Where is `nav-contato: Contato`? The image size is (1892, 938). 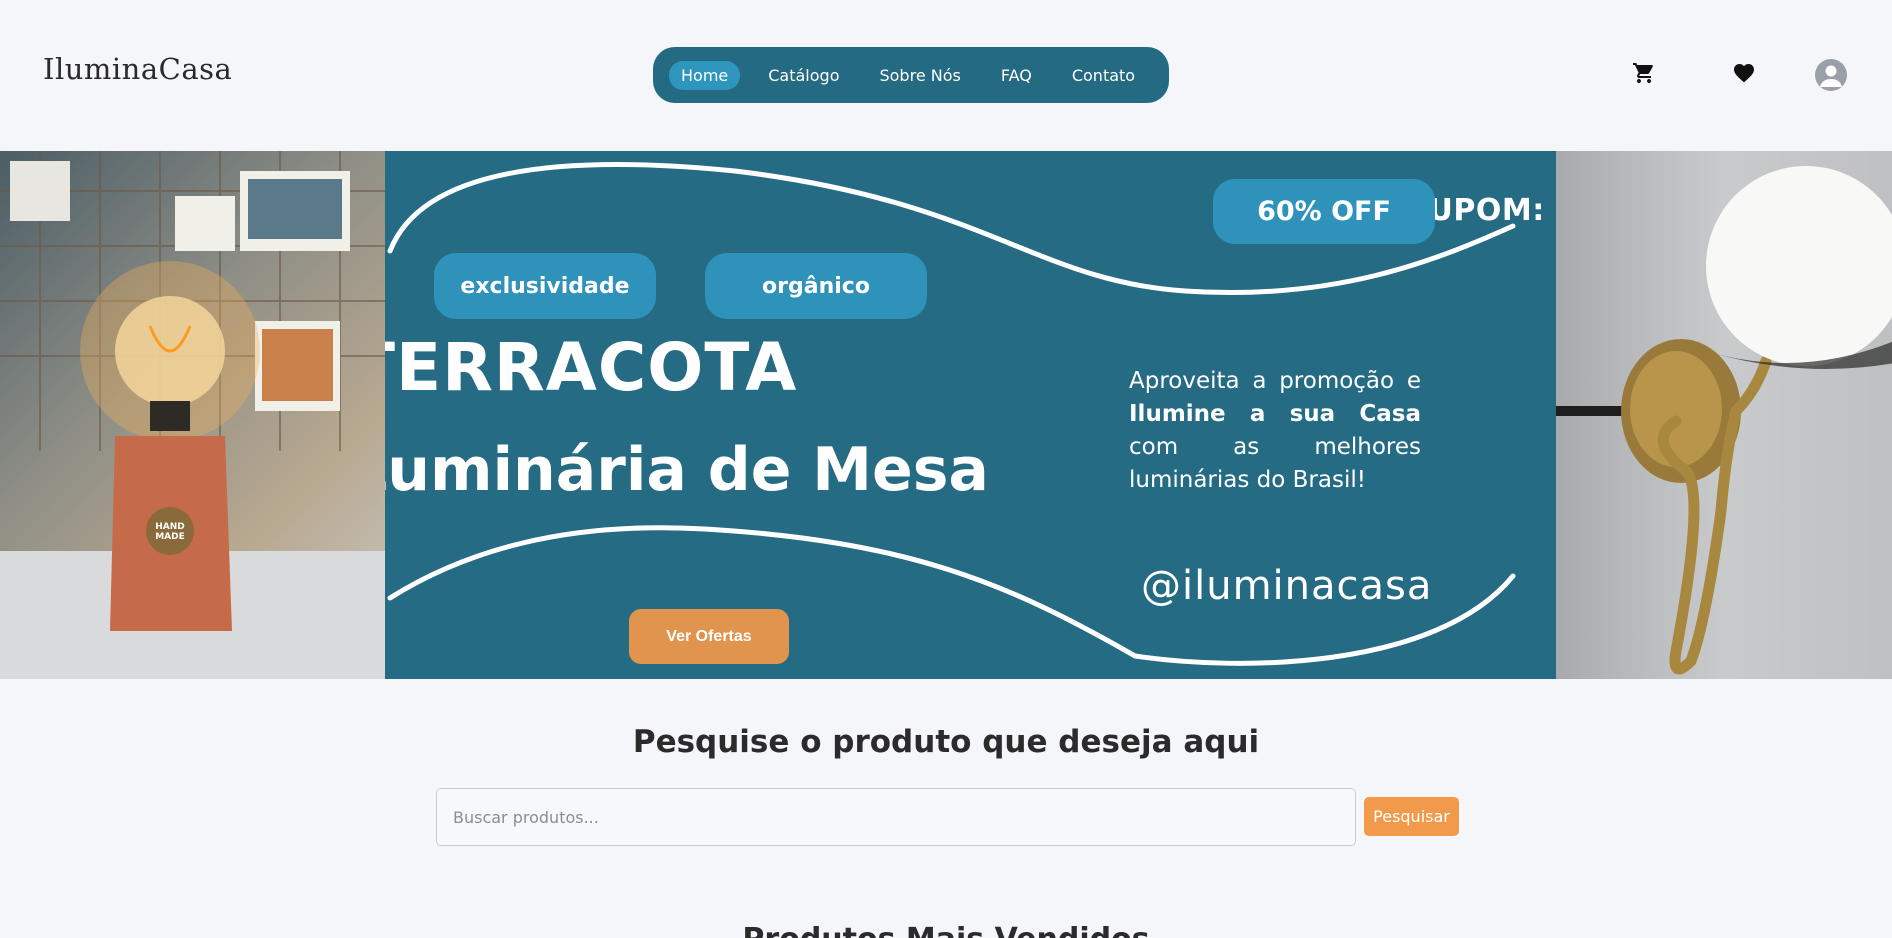 nav-contato: Contato is located at coordinates (1103, 75).